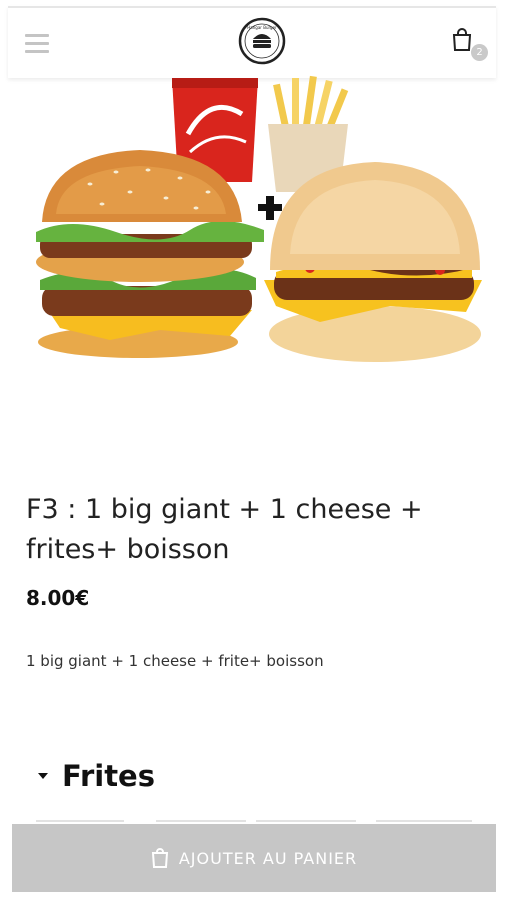 The image size is (507, 900). What do you see at coordinates (373, 262) in the screenshot?
I see `cheeseburger` at bounding box center [373, 262].